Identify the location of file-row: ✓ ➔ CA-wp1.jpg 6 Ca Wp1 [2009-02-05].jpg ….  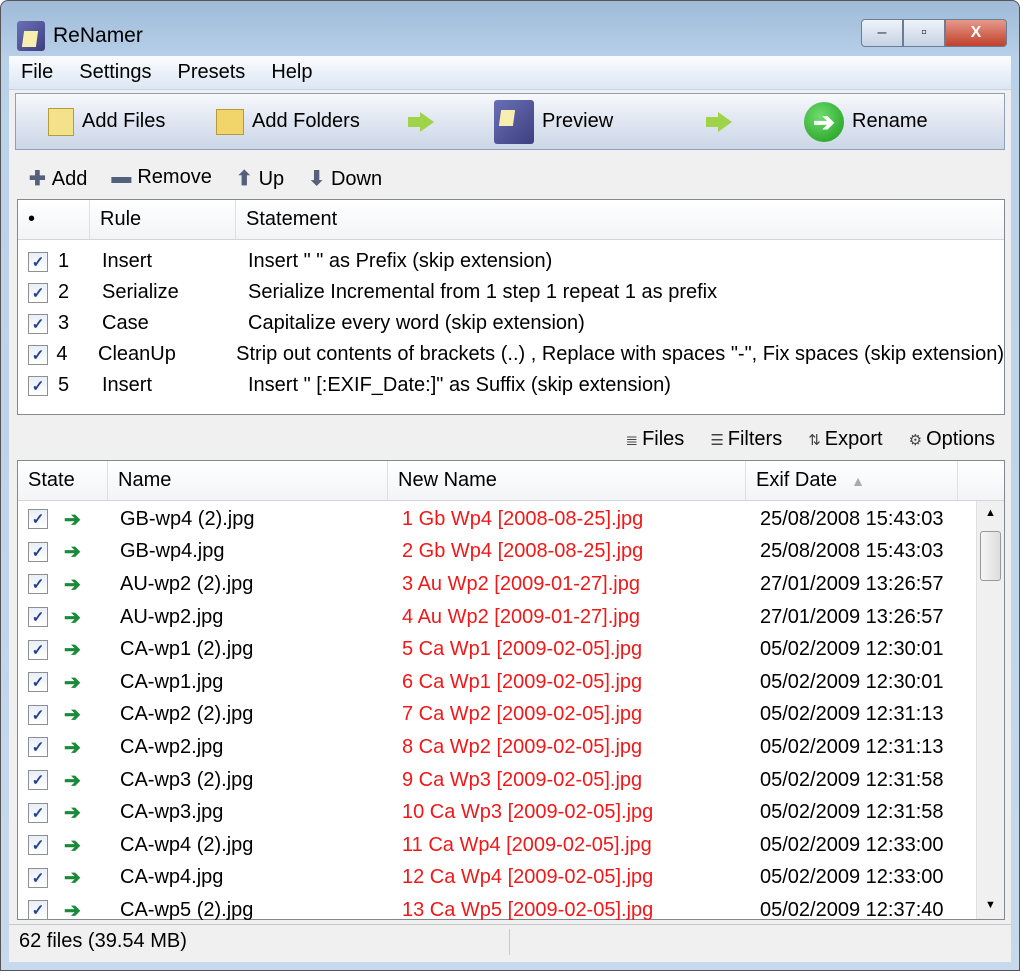
(511, 682).